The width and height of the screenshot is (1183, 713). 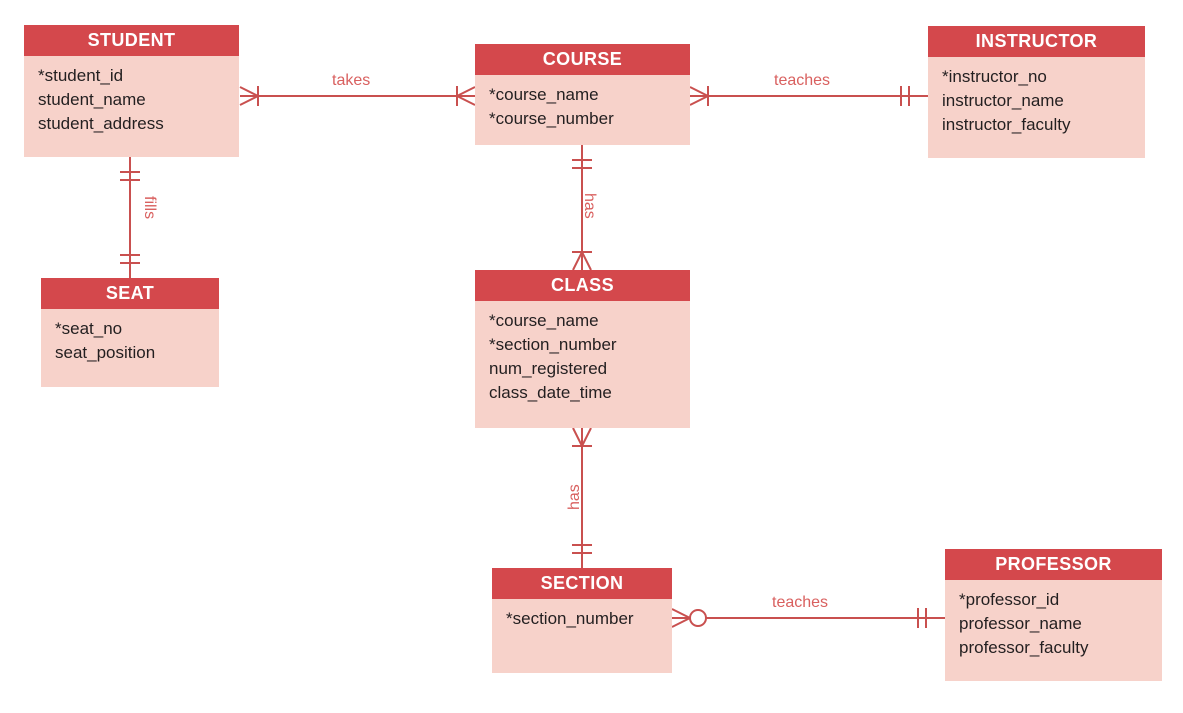 I want to click on entity-professor-title: PROFESSOR, so click(x=1053, y=564).